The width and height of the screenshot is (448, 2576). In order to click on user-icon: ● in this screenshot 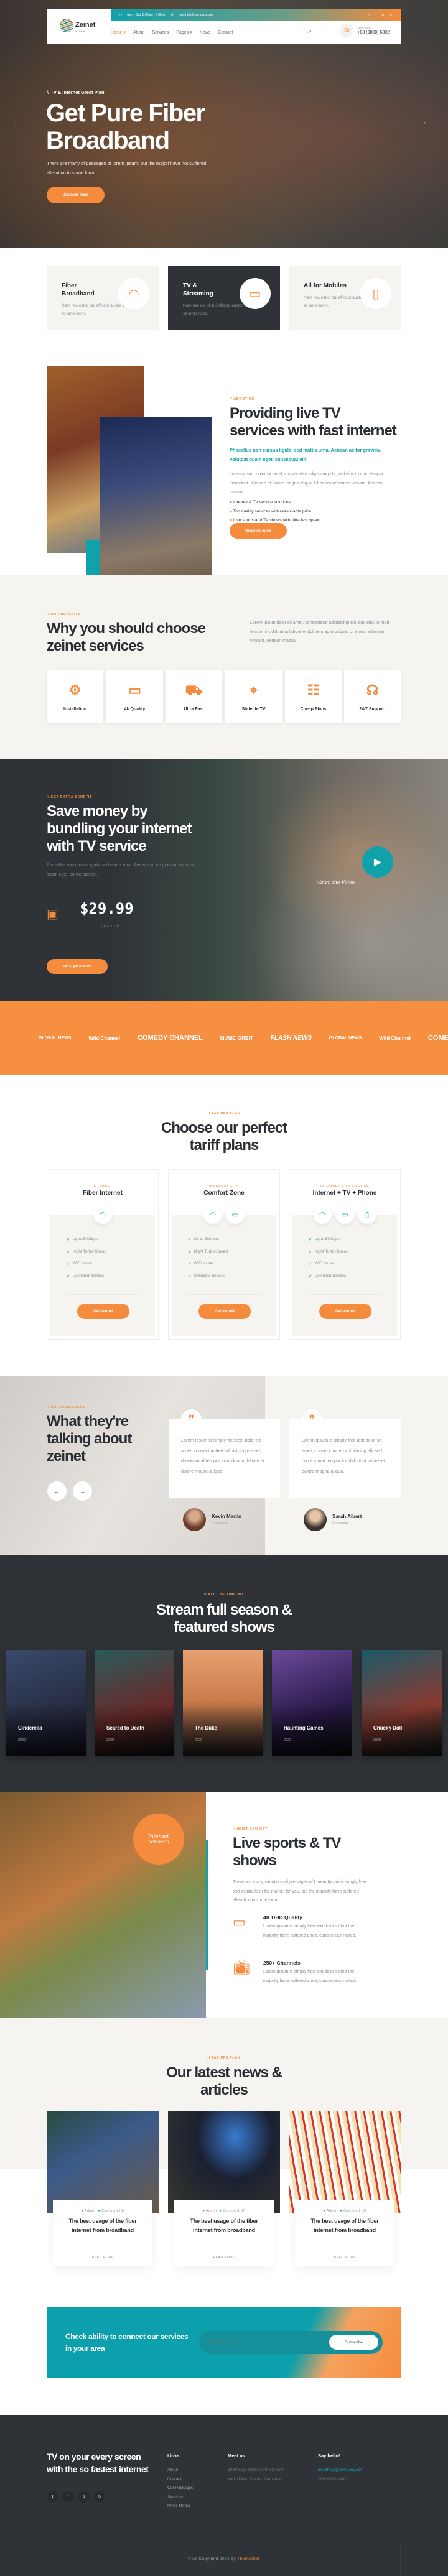, I will do `click(82, 2211)`.